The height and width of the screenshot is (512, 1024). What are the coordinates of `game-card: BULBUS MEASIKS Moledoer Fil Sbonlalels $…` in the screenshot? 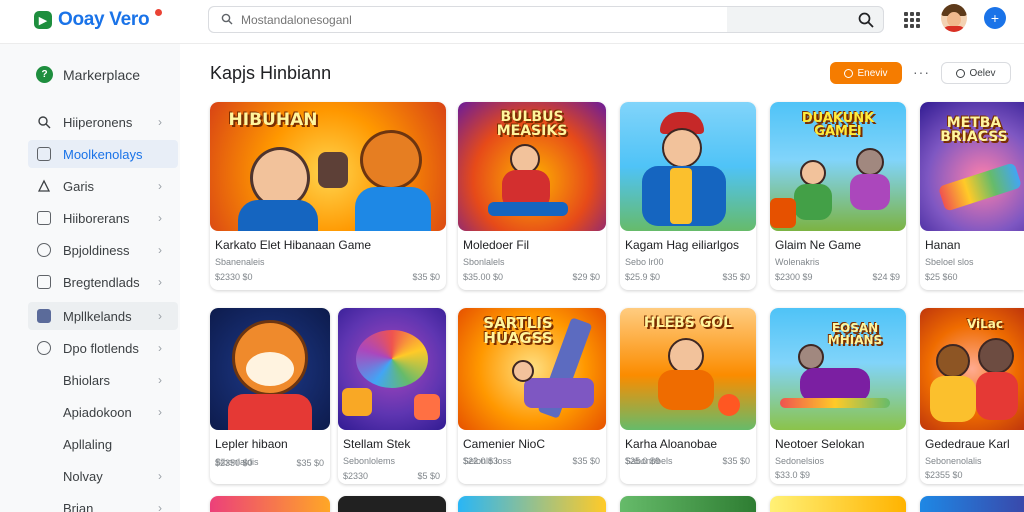 It's located at (532, 196).